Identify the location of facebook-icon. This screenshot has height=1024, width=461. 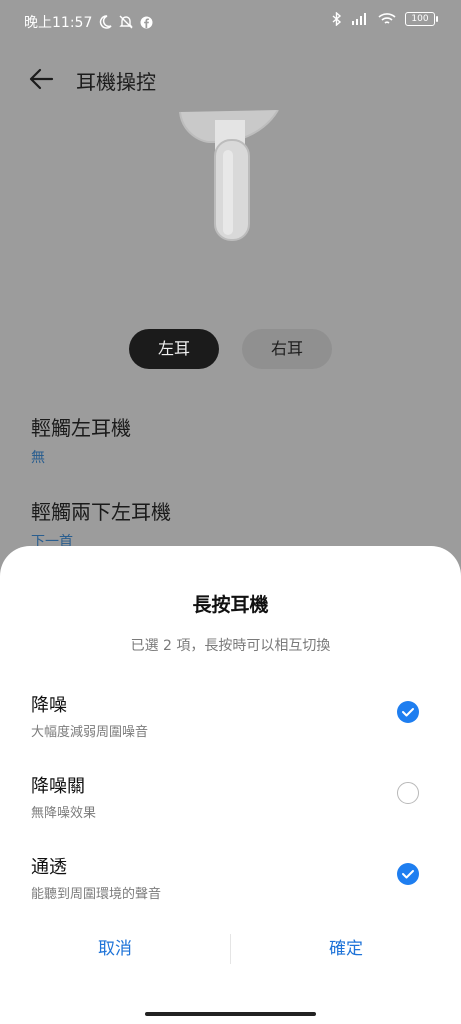
(146, 22).